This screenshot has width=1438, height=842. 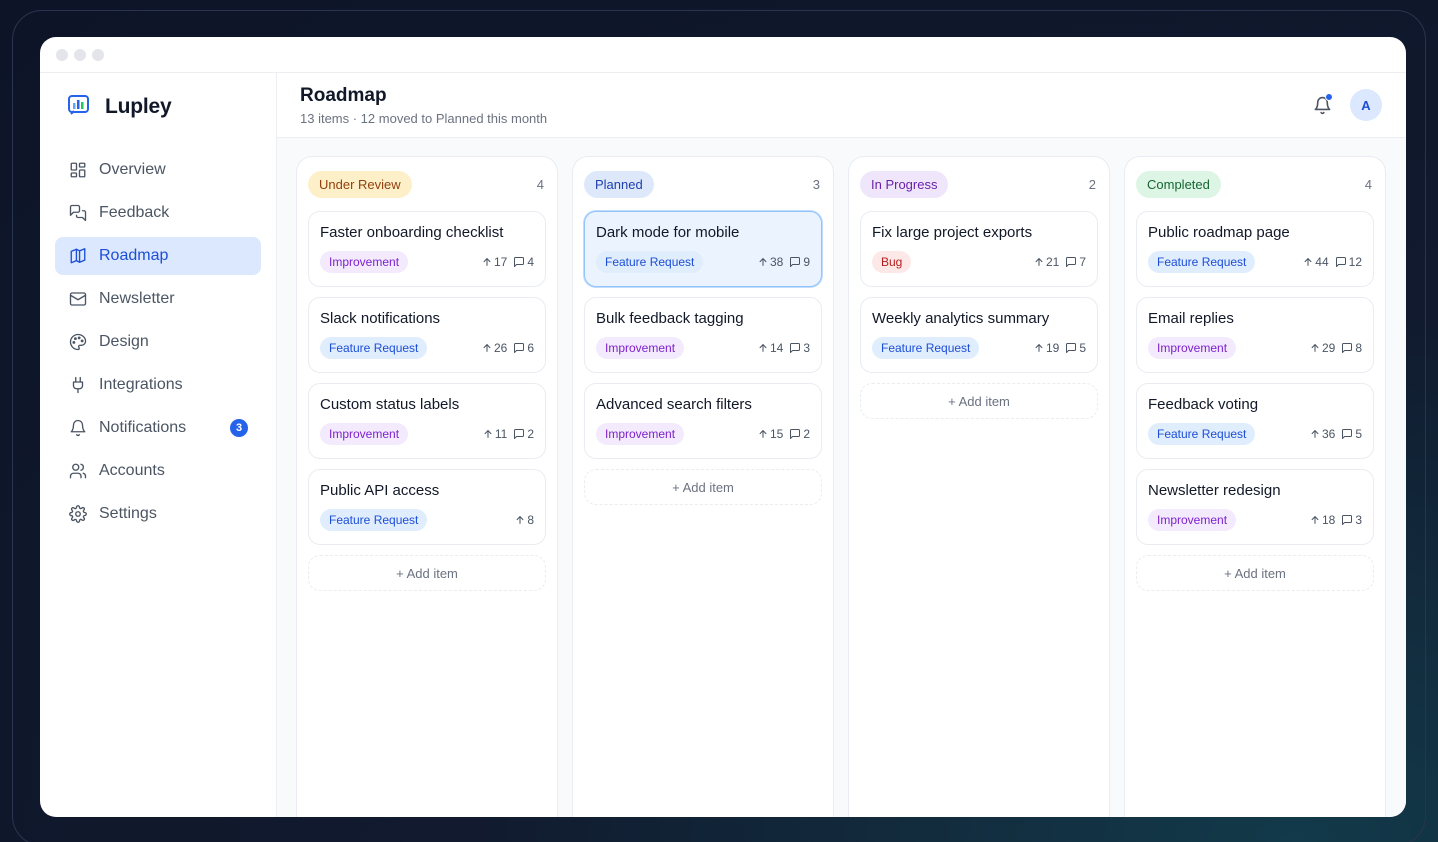 What do you see at coordinates (427, 421) in the screenshot?
I see `roadmap-card: Custom status labels Improvement 11 2` at bounding box center [427, 421].